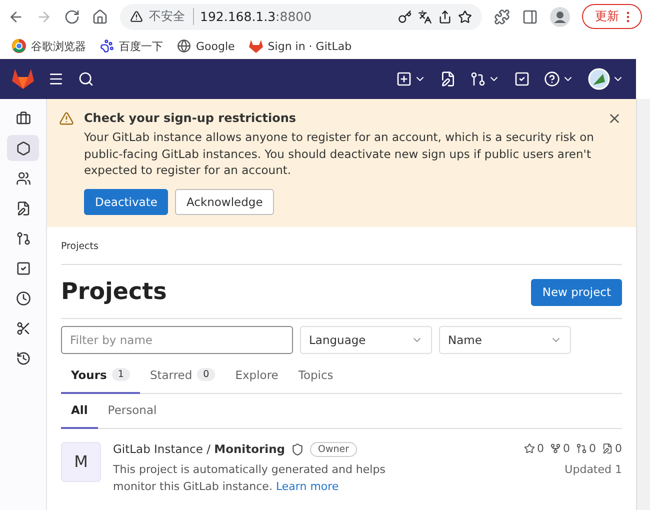 The image size is (650, 510). What do you see at coordinates (404, 79) in the screenshot?
I see `create-icon` at bounding box center [404, 79].